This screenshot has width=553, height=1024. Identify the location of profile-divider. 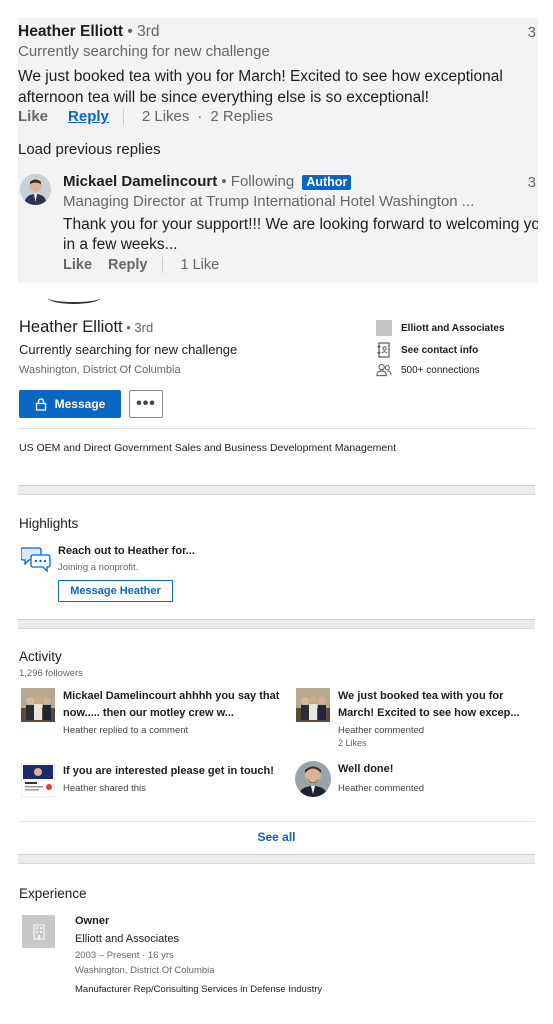
(277, 428).